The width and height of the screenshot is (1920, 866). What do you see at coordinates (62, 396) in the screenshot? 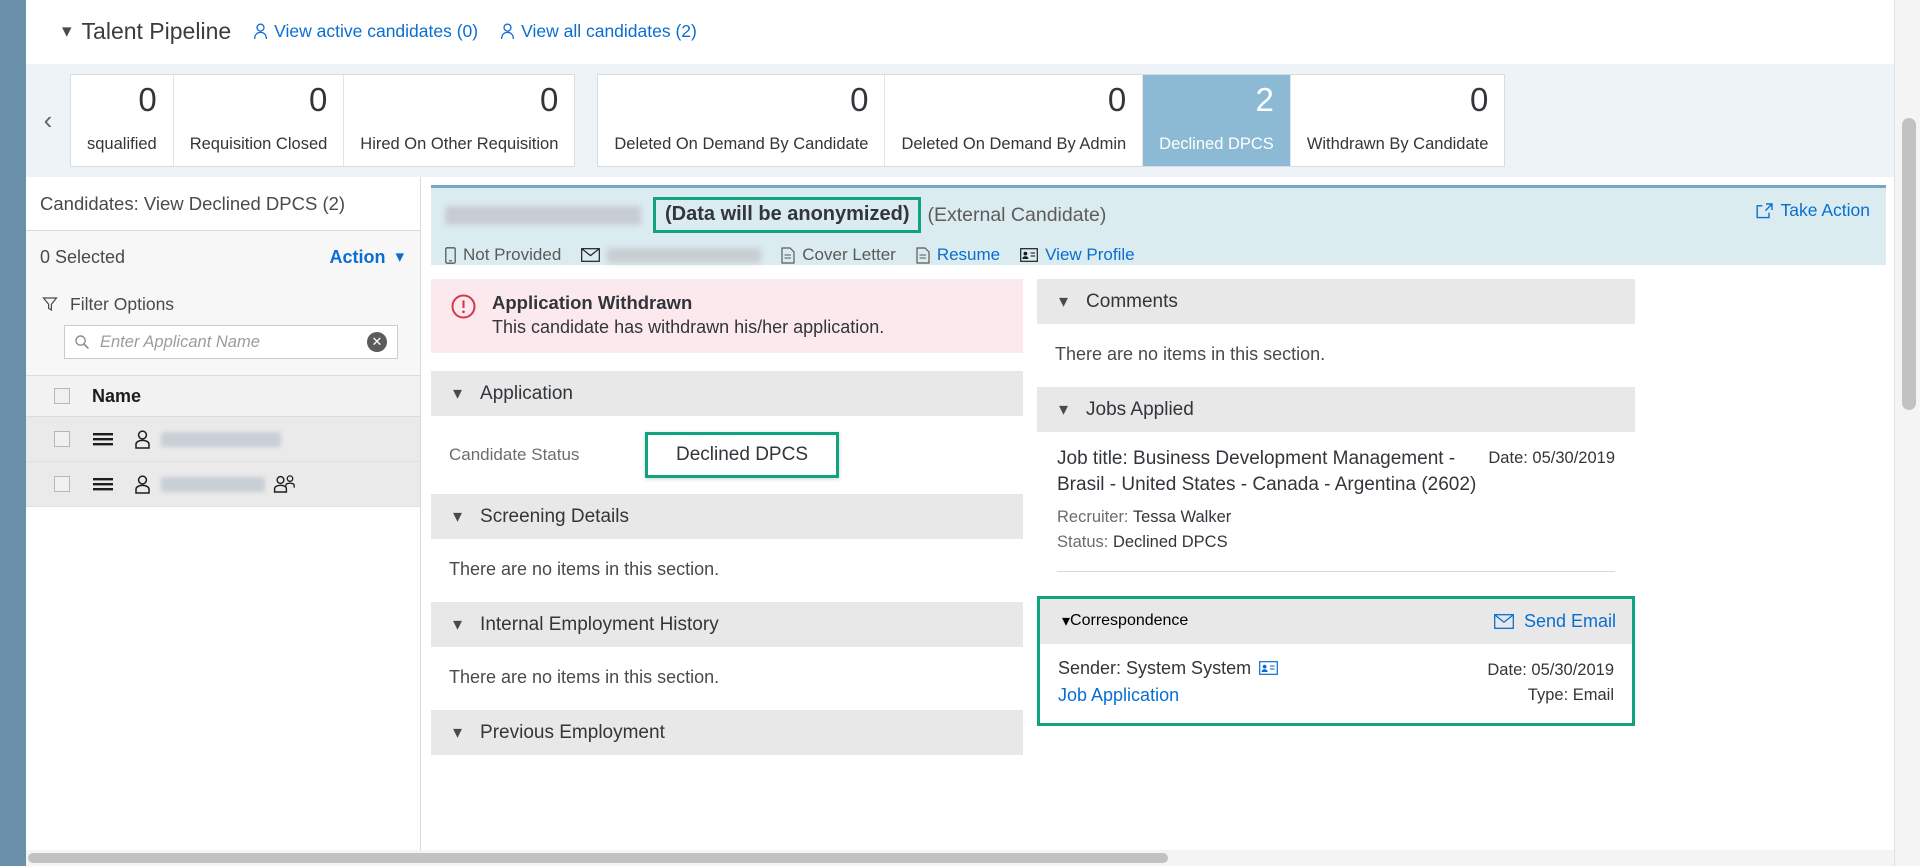
I see `select-all-checkbox` at bounding box center [62, 396].